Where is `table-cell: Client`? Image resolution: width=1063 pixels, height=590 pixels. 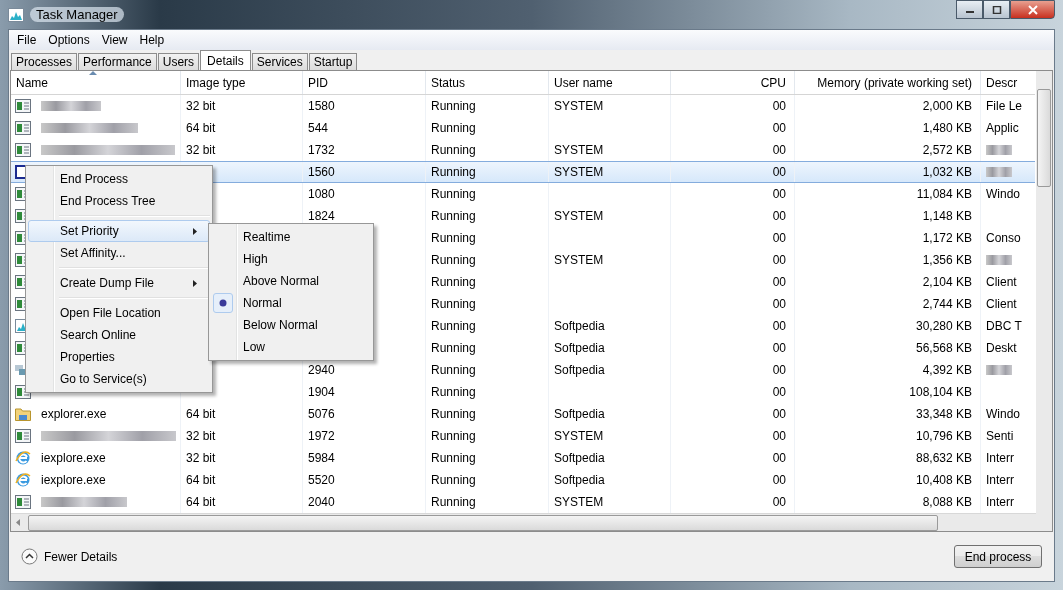
table-cell: Client is located at coordinates (1001, 304).